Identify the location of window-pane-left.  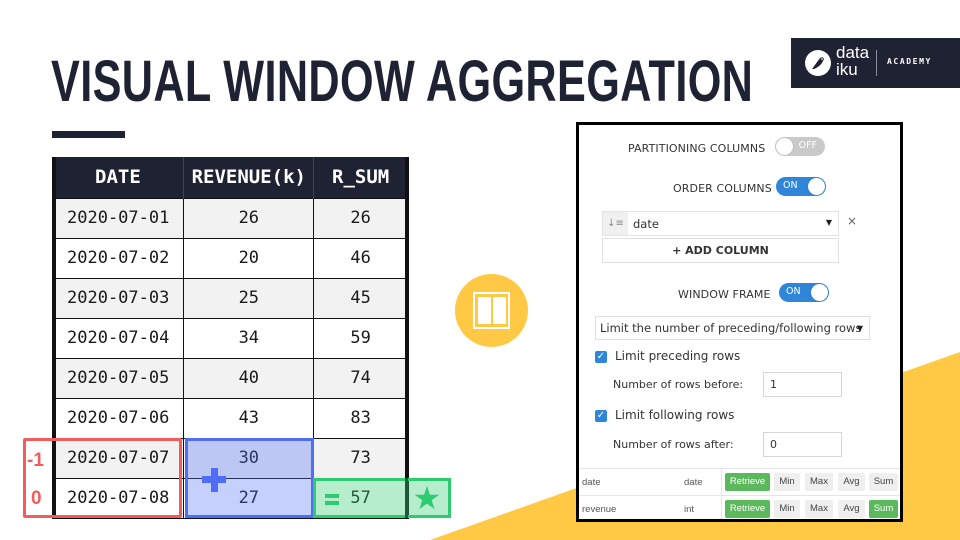
(484, 310).